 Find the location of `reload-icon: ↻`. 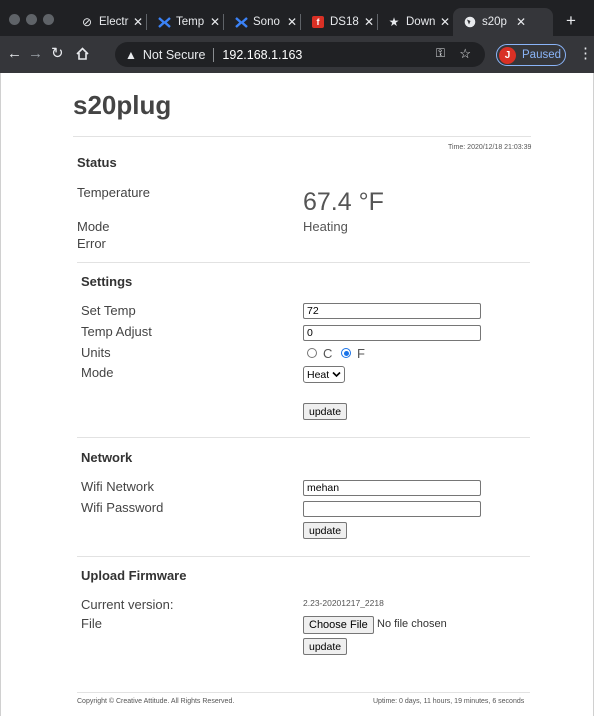

reload-icon: ↻ is located at coordinates (57, 54).